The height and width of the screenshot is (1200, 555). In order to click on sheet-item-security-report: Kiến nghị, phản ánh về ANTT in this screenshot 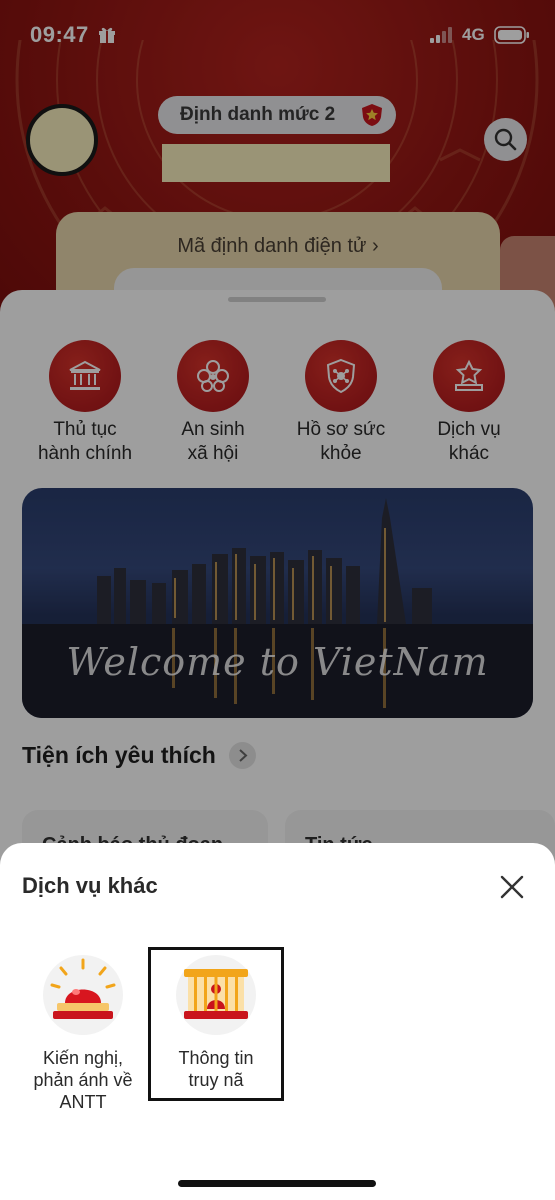, I will do `click(83, 1034)`.